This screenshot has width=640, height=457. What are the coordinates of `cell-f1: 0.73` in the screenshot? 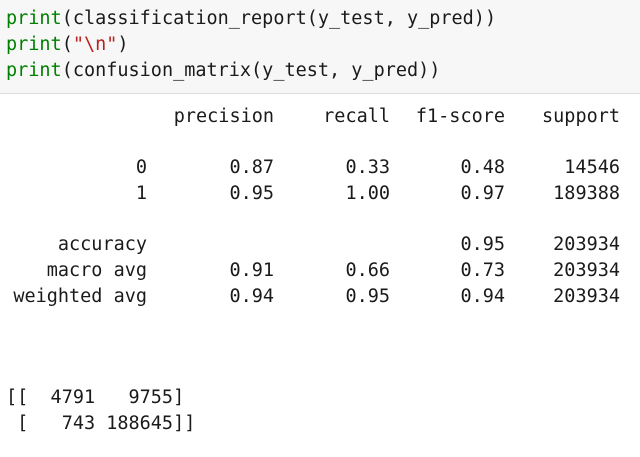 It's located at (482, 270).